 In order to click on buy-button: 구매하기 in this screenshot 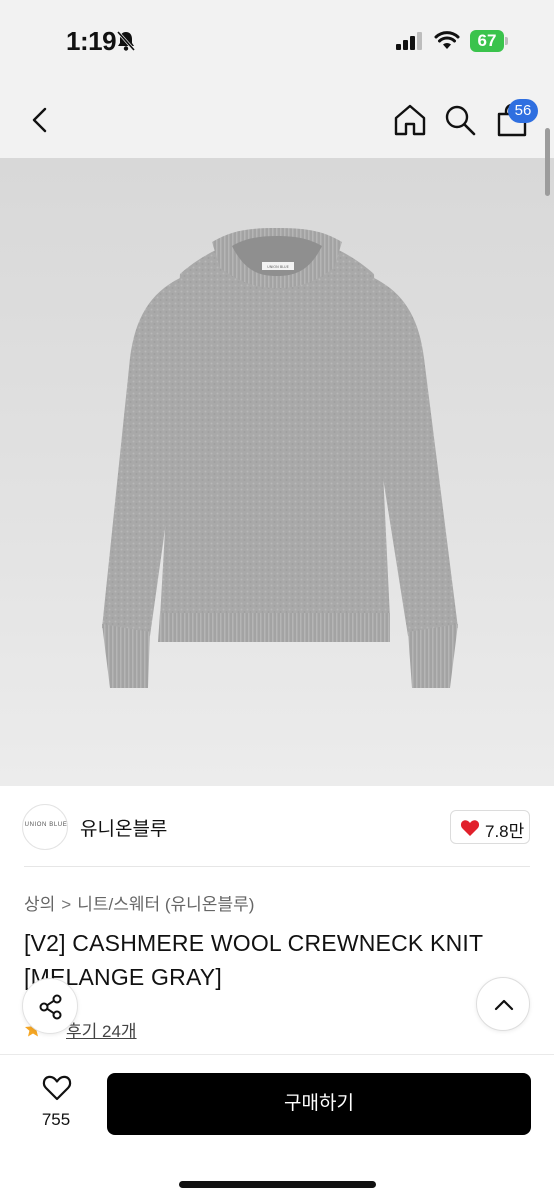, I will do `click(319, 1104)`.